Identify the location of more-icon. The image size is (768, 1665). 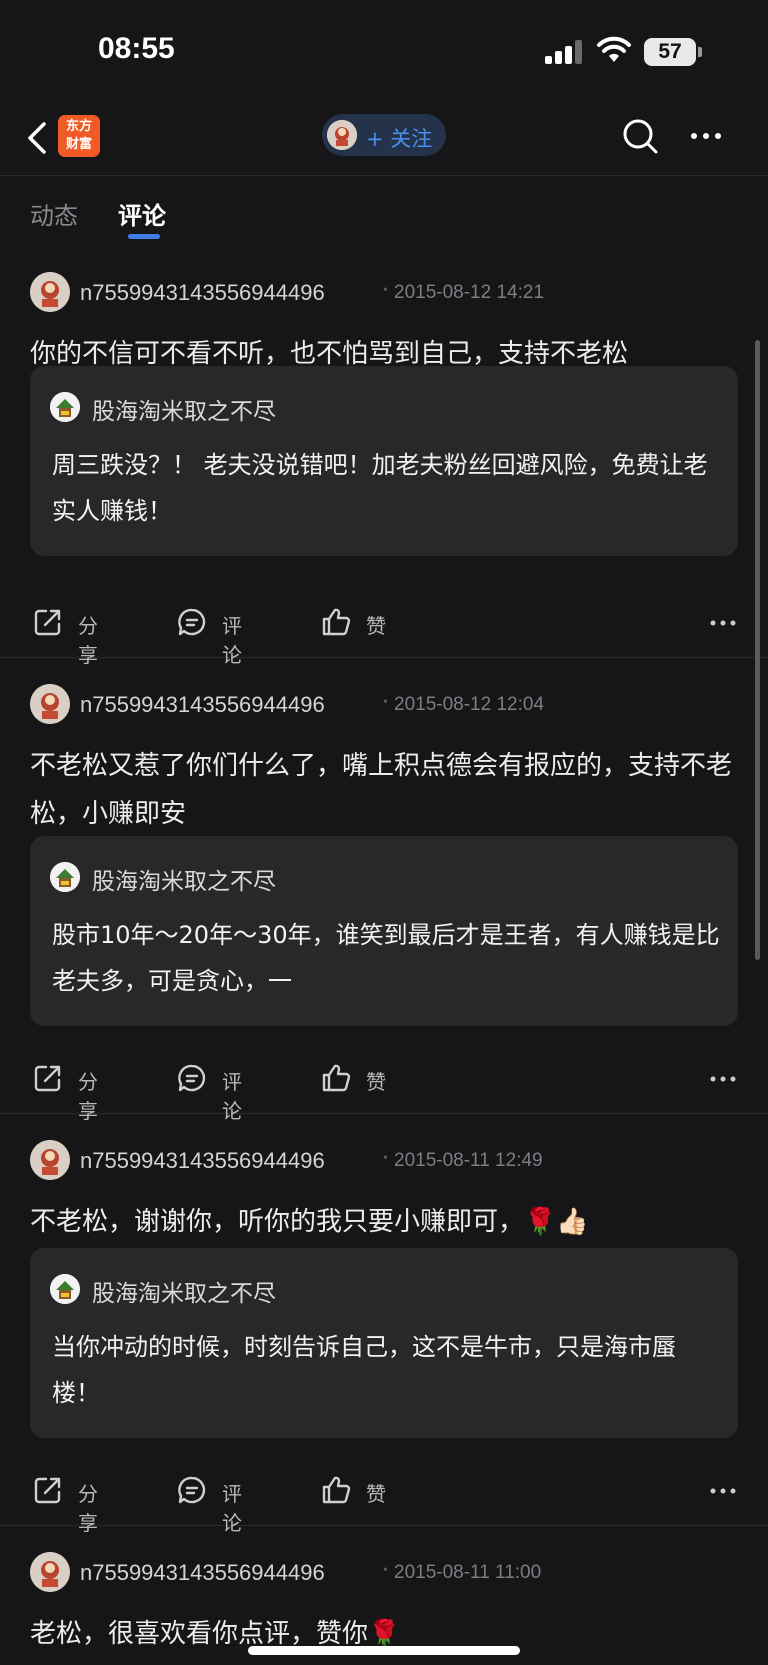
(706, 136).